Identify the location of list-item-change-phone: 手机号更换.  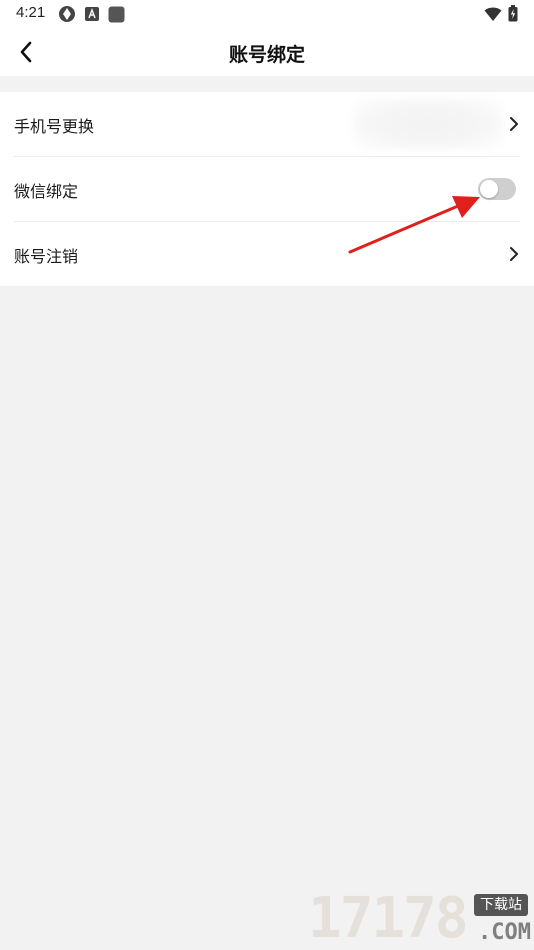
(267, 124).